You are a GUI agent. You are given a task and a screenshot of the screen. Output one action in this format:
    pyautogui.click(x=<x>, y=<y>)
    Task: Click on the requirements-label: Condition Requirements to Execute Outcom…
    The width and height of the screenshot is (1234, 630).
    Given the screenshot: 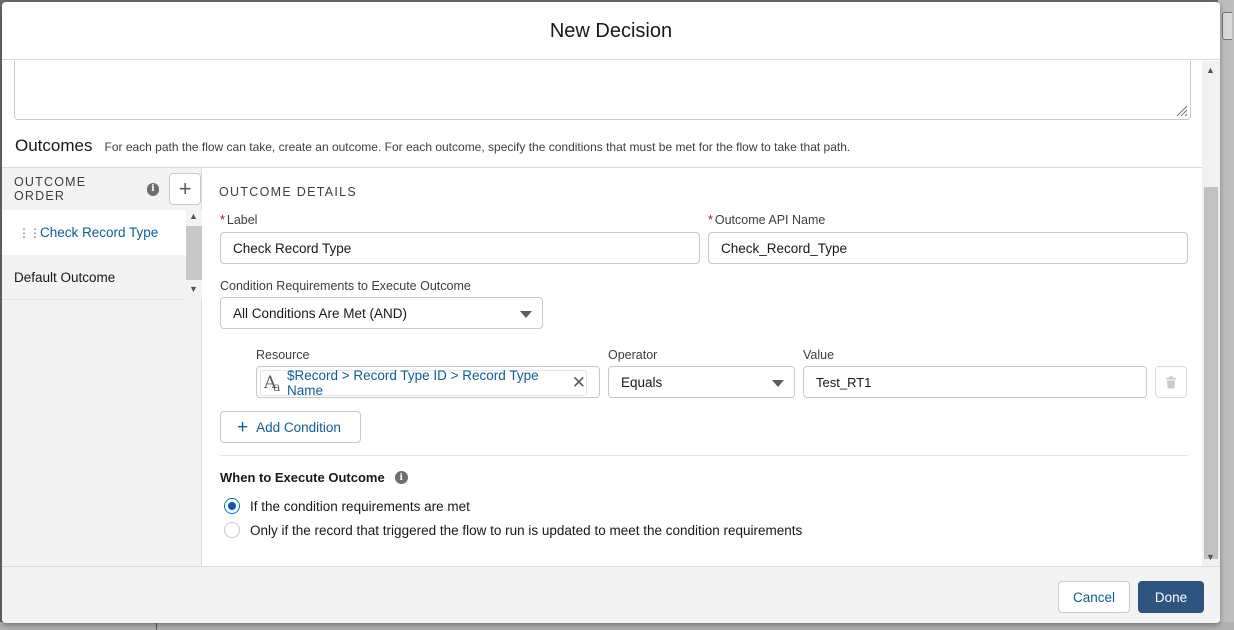 What is the action you would take?
    pyautogui.click(x=345, y=286)
    